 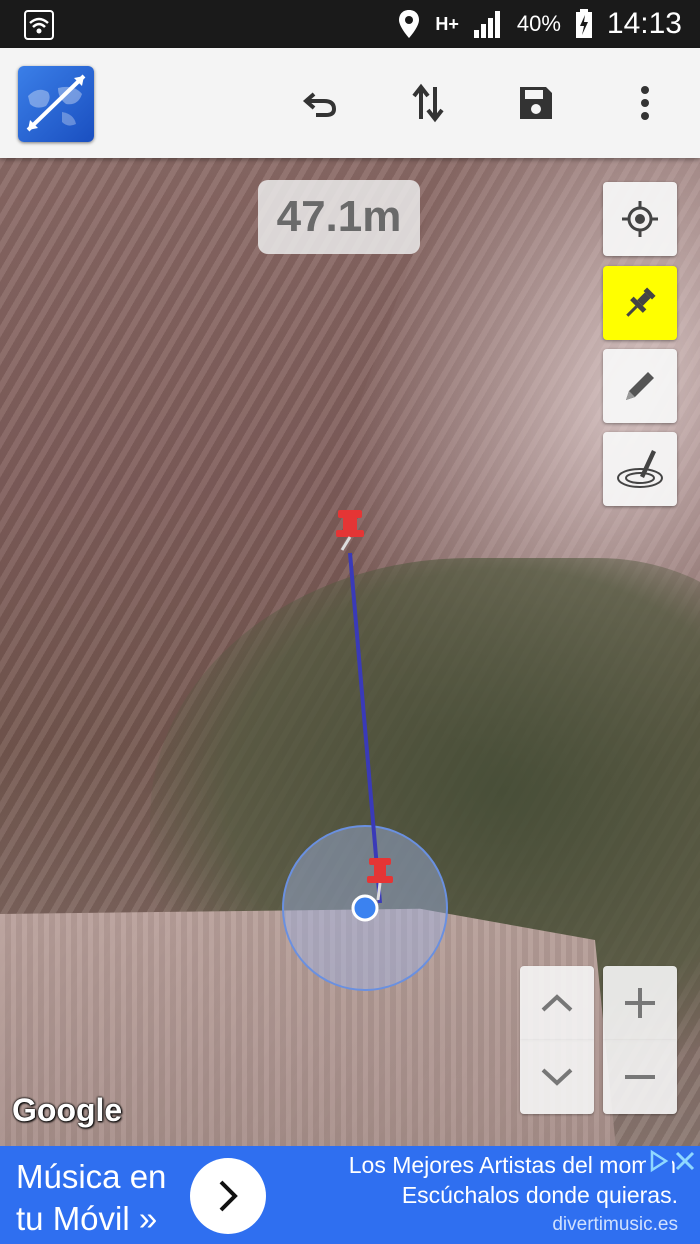 I want to click on zoom-out-button, so click(x=640, y=1077).